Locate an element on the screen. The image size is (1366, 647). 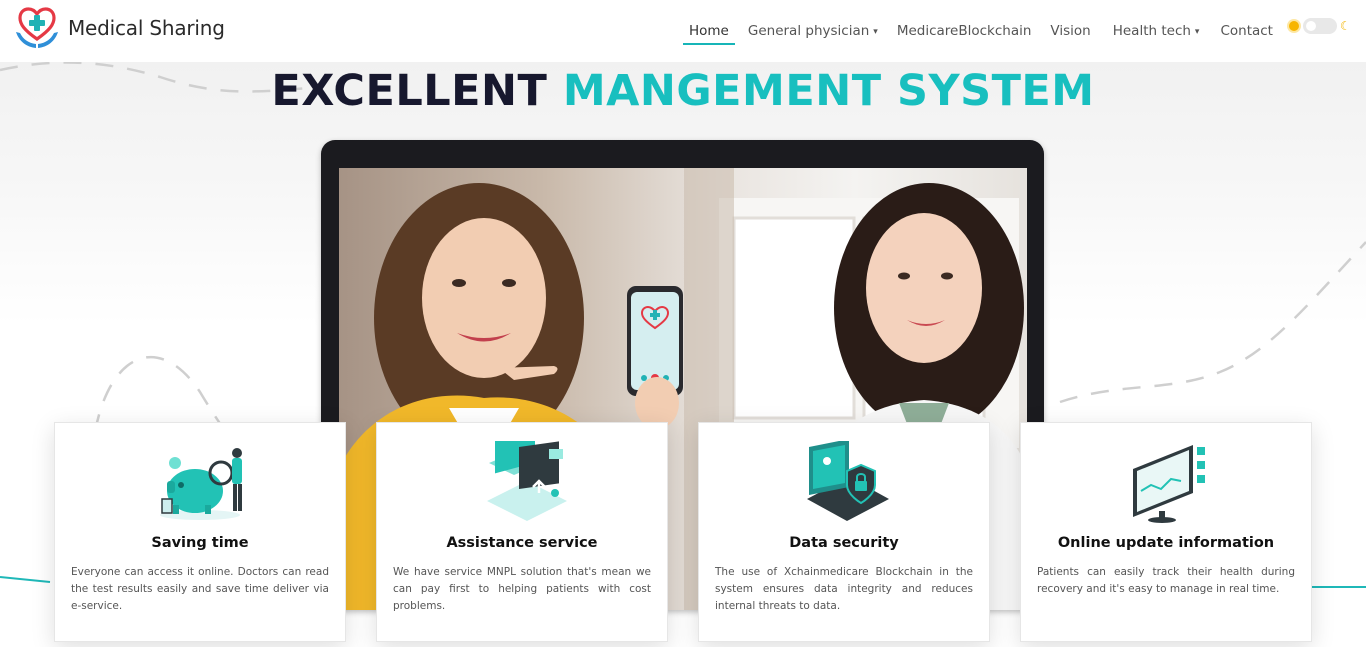
piggy-bank-icon is located at coordinates (201, 484).